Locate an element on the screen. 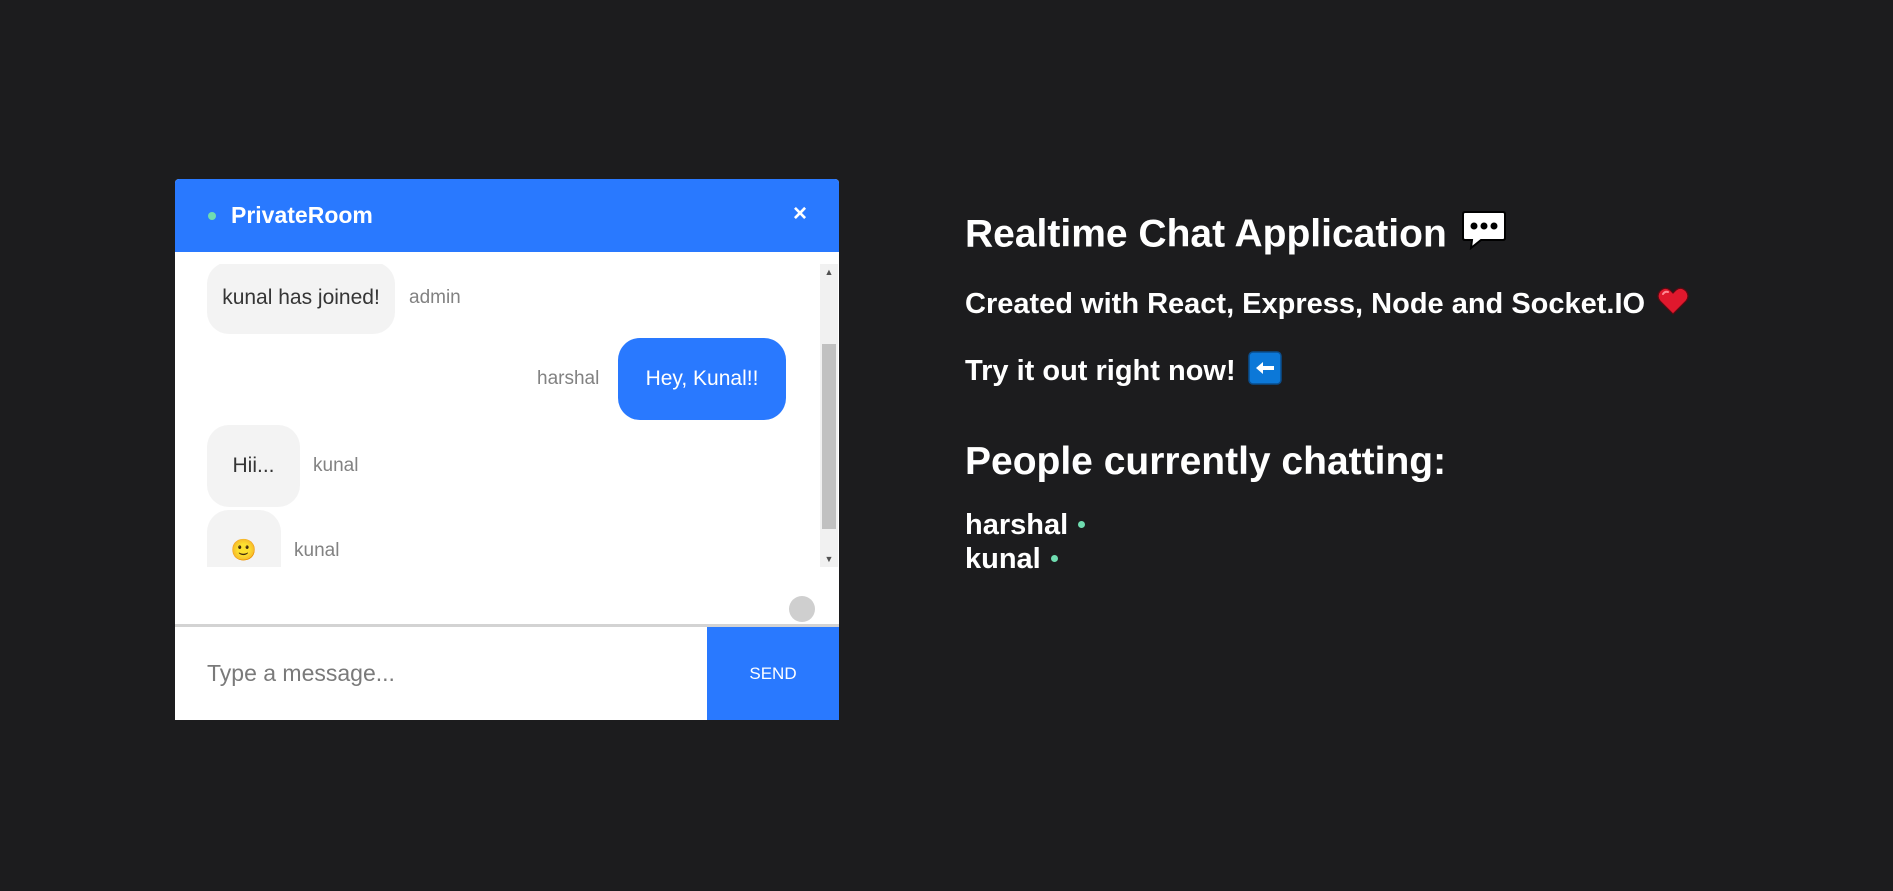 The width and height of the screenshot is (1893, 891). message-bubble: kunal has joined! is located at coordinates (301, 299).